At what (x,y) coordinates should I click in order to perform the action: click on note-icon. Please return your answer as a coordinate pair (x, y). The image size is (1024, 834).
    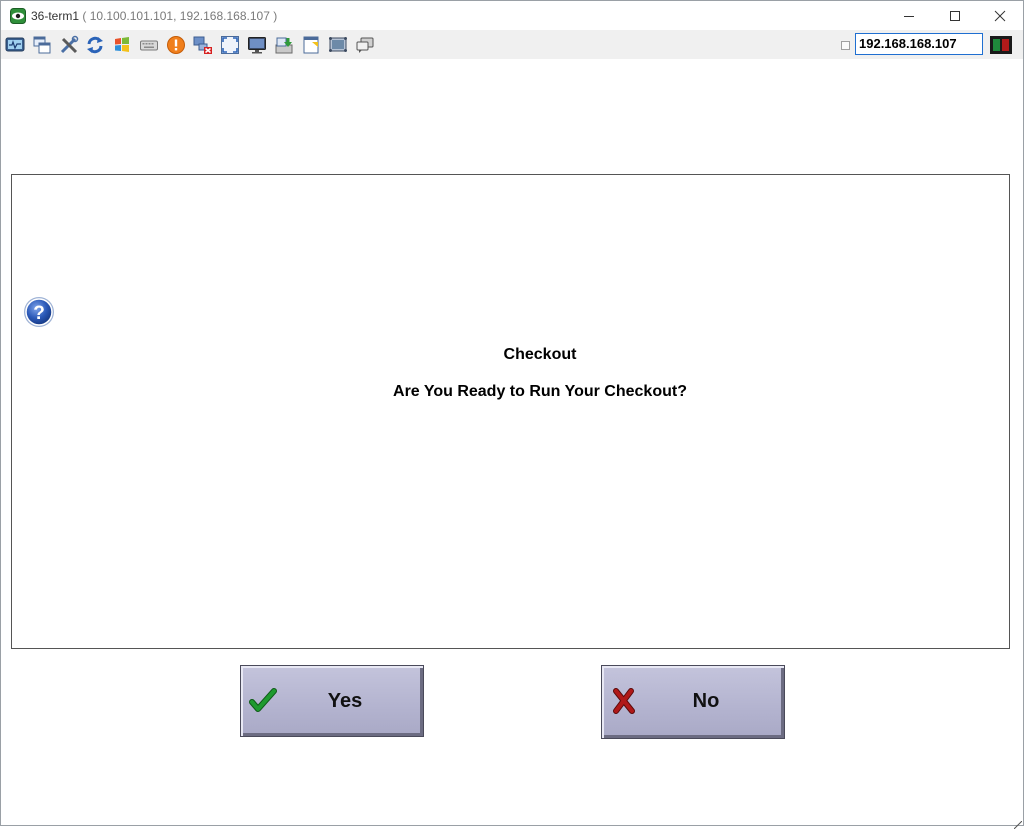
    Looking at the image, I should click on (311, 45).